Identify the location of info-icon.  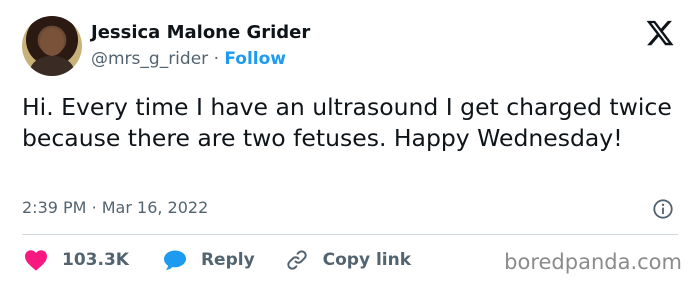
(663, 209).